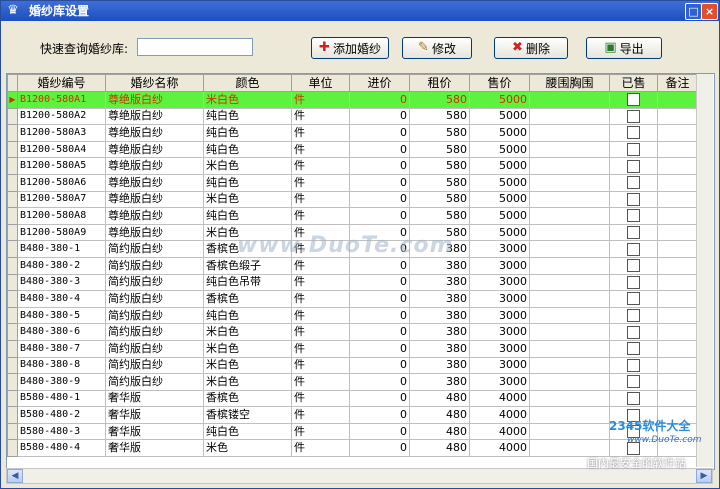 This screenshot has width=720, height=489. Describe the element at coordinates (352, 166) in the screenshot. I see `table-row: B1200-580A5 尊绝版白纱 米白色件 0 580 5000` at that location.